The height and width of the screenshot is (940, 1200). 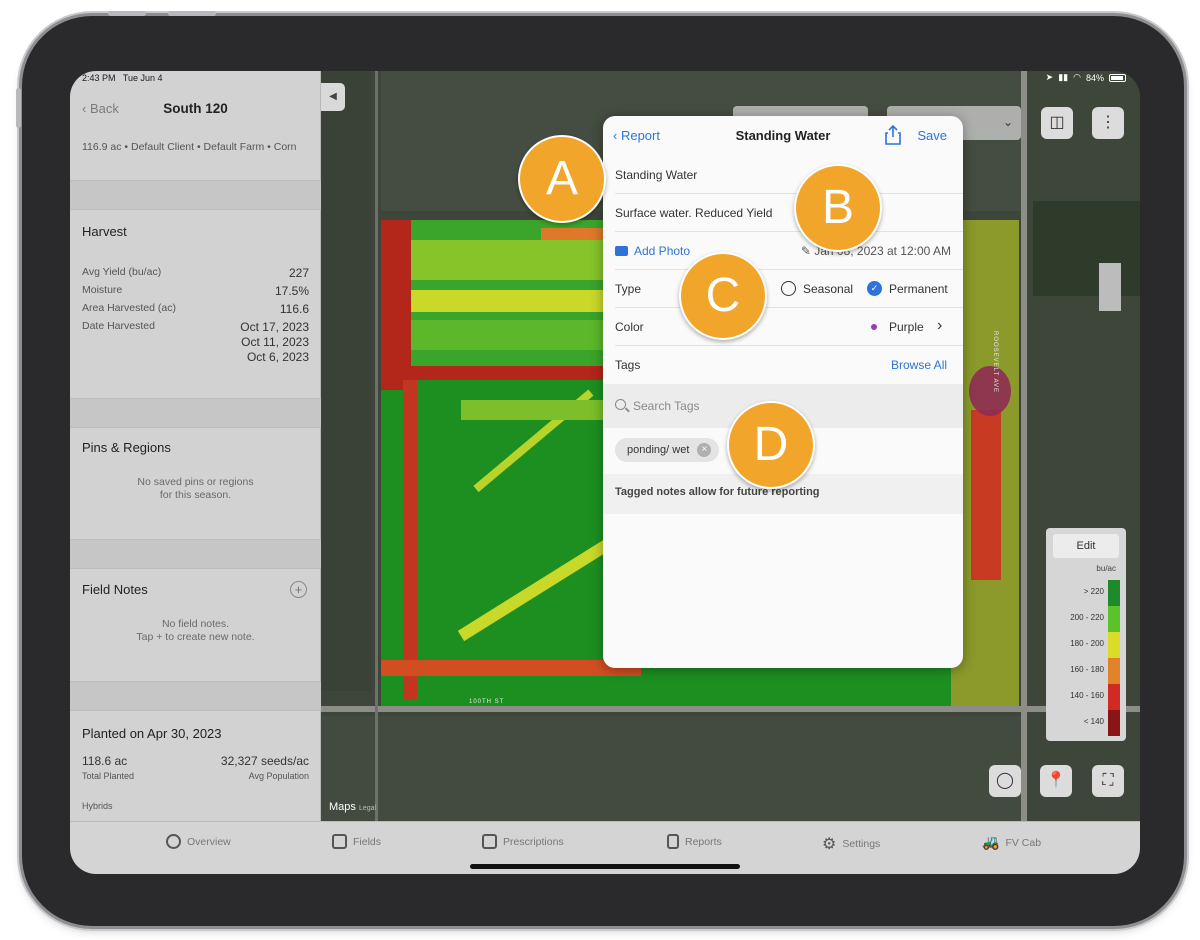 I want to click on status-right: ➤ ▮▮ ◠ 84%, so click(x=1086, y=77).